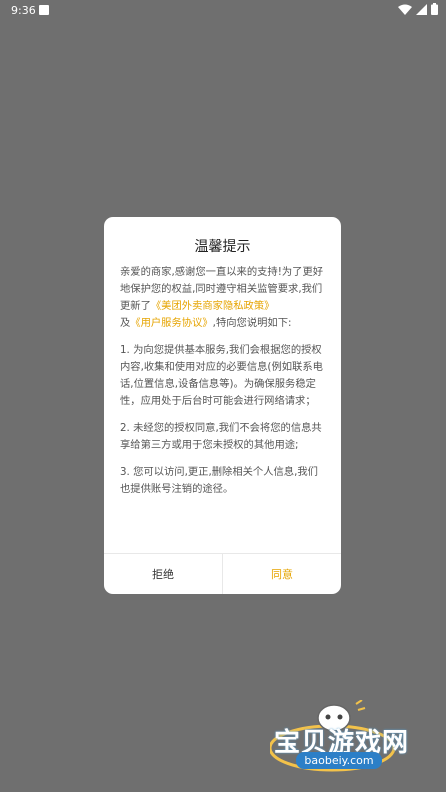 The height and width of the screenshot is (792, 446). Describe the element at coordinates (222, 247) in the screenshot. I see `dialog-title: 温馨提示` at that location.